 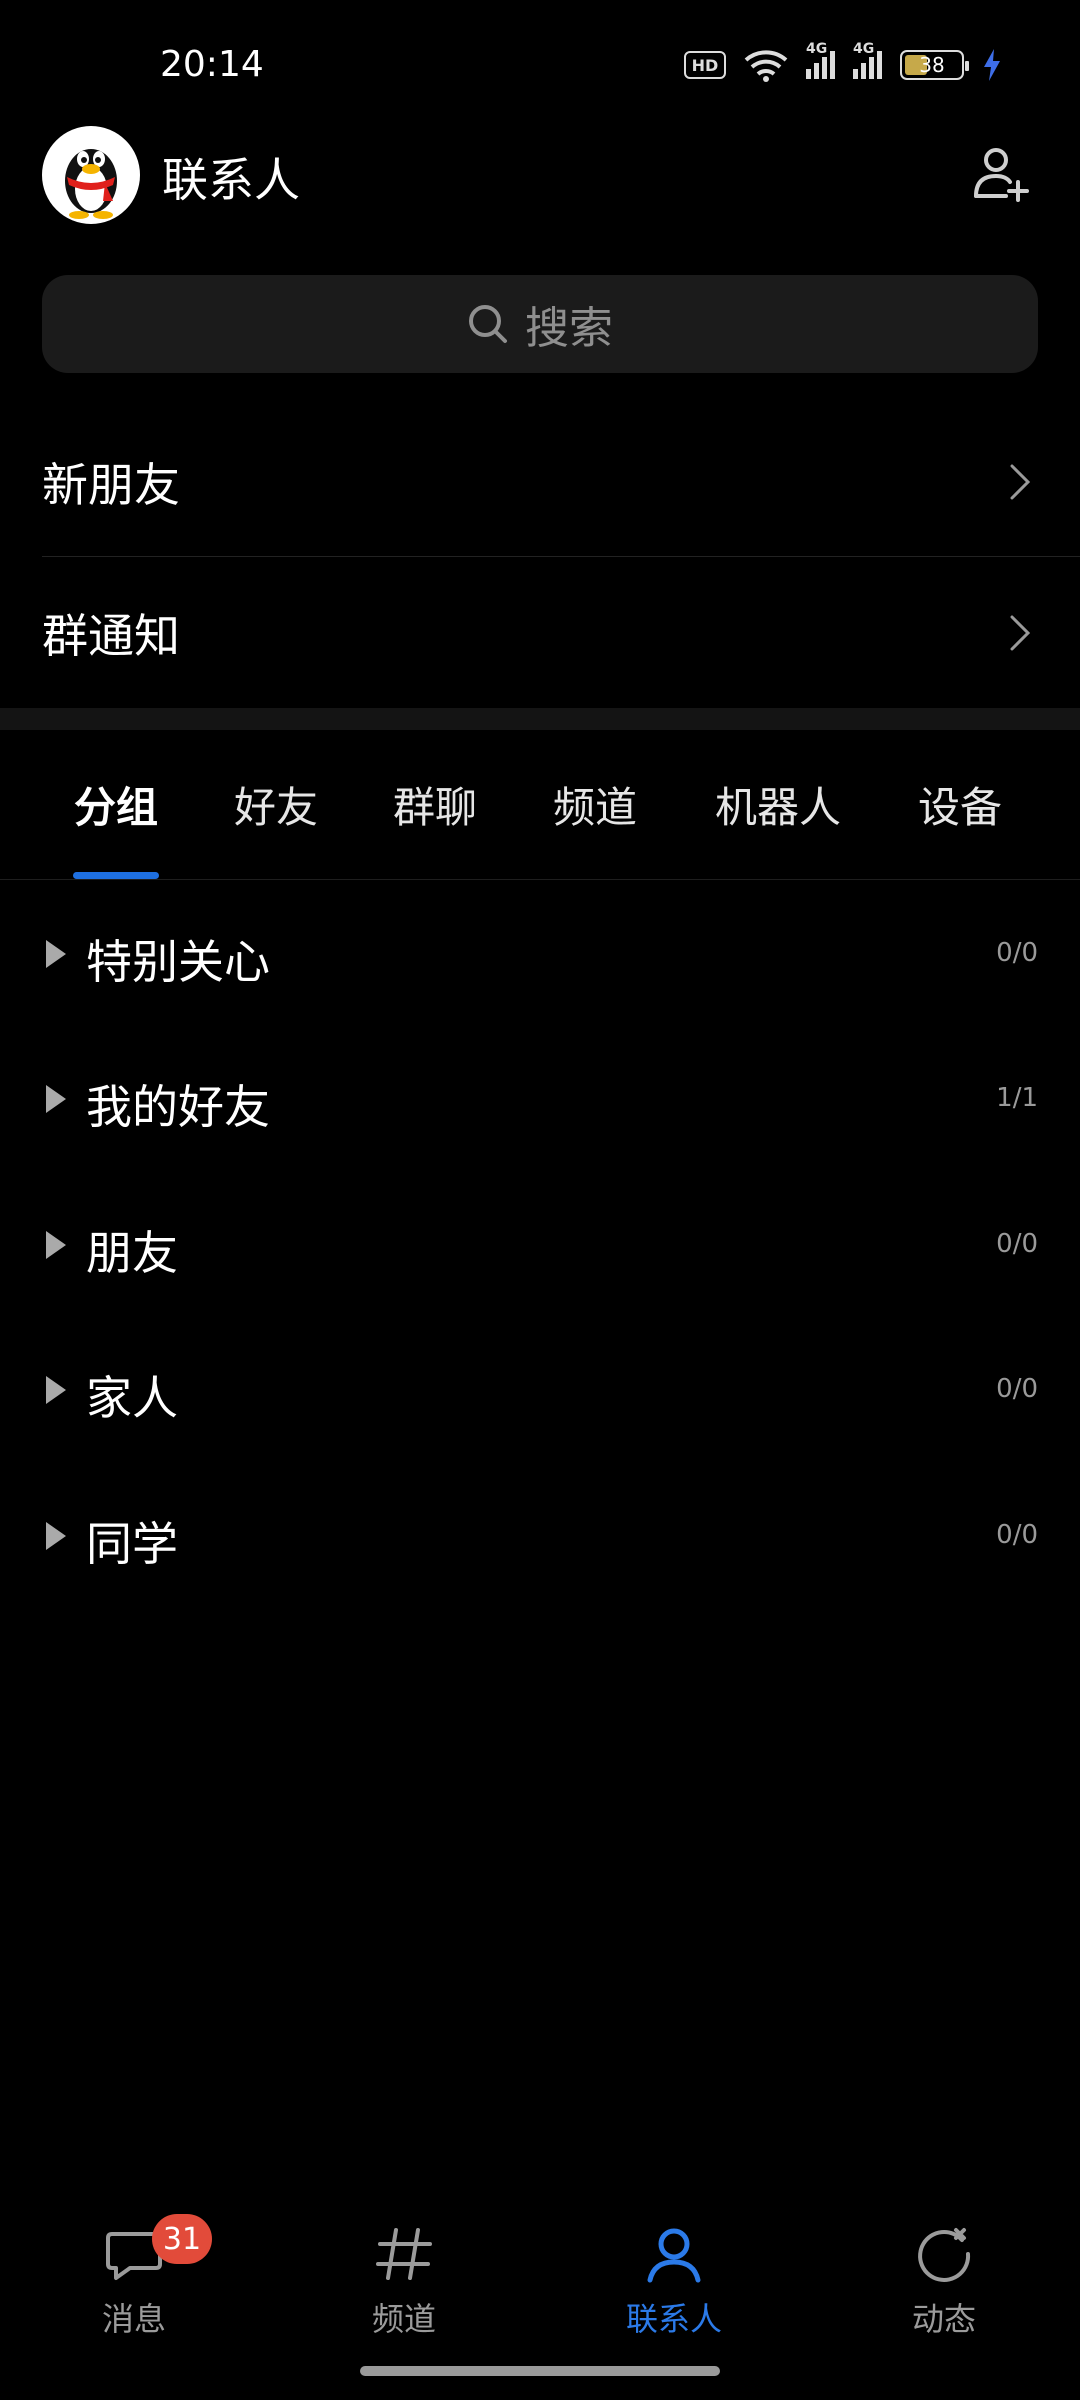 I want to click on tab-devices: 设备, so click(x=960, y=804).